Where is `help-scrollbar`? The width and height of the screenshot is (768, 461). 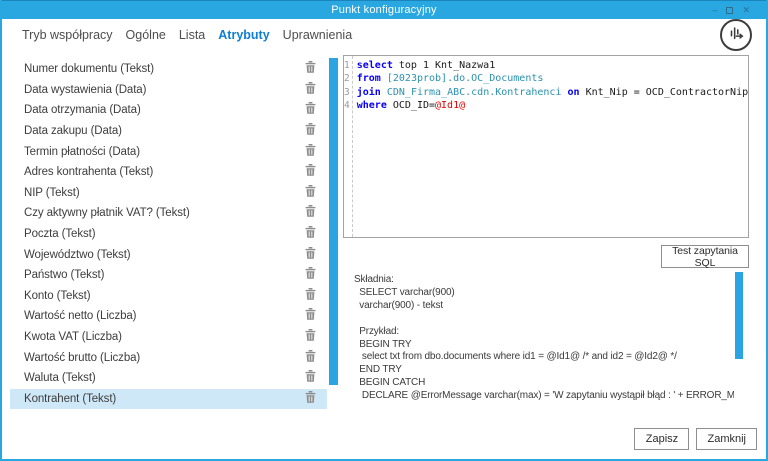 help-scrollbar is located at coordinates (739, 315).